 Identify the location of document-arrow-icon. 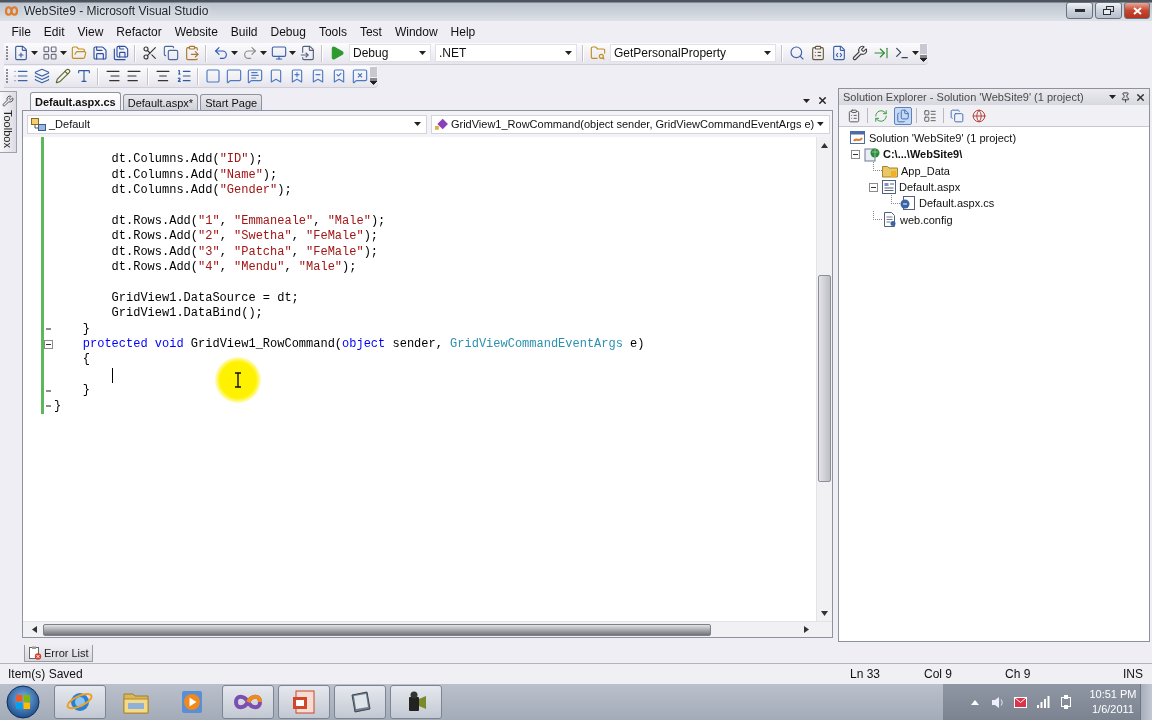
(307, 53).